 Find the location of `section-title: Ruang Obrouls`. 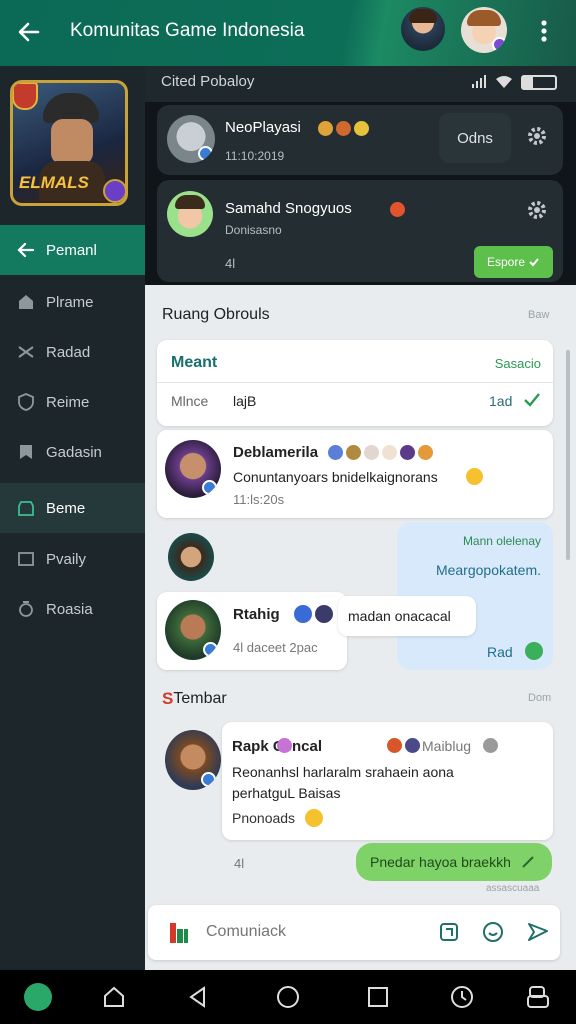

section-title: Ruang Obrouls is located at coordinates (216, 314).